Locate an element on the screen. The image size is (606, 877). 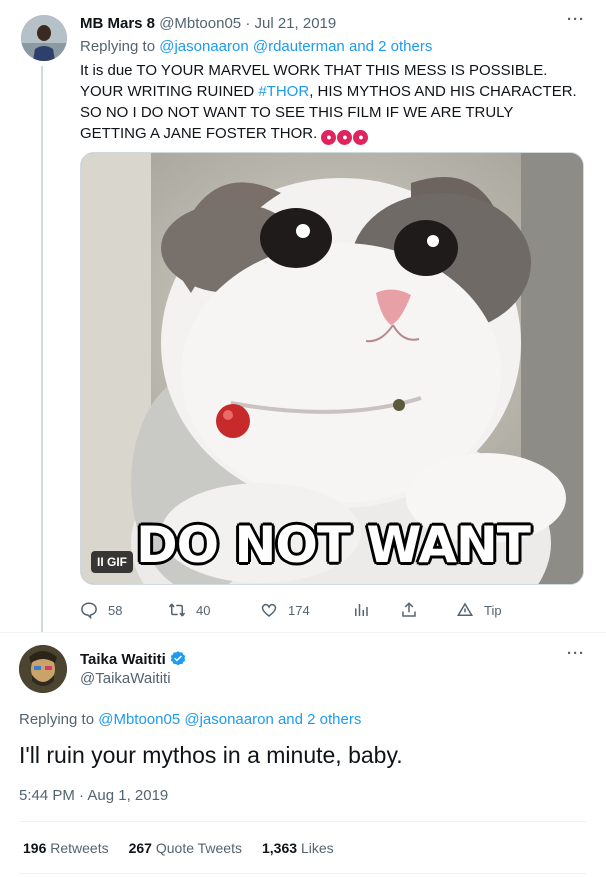
display-name: MB Mars 8 is located at coordinates (117, 23).